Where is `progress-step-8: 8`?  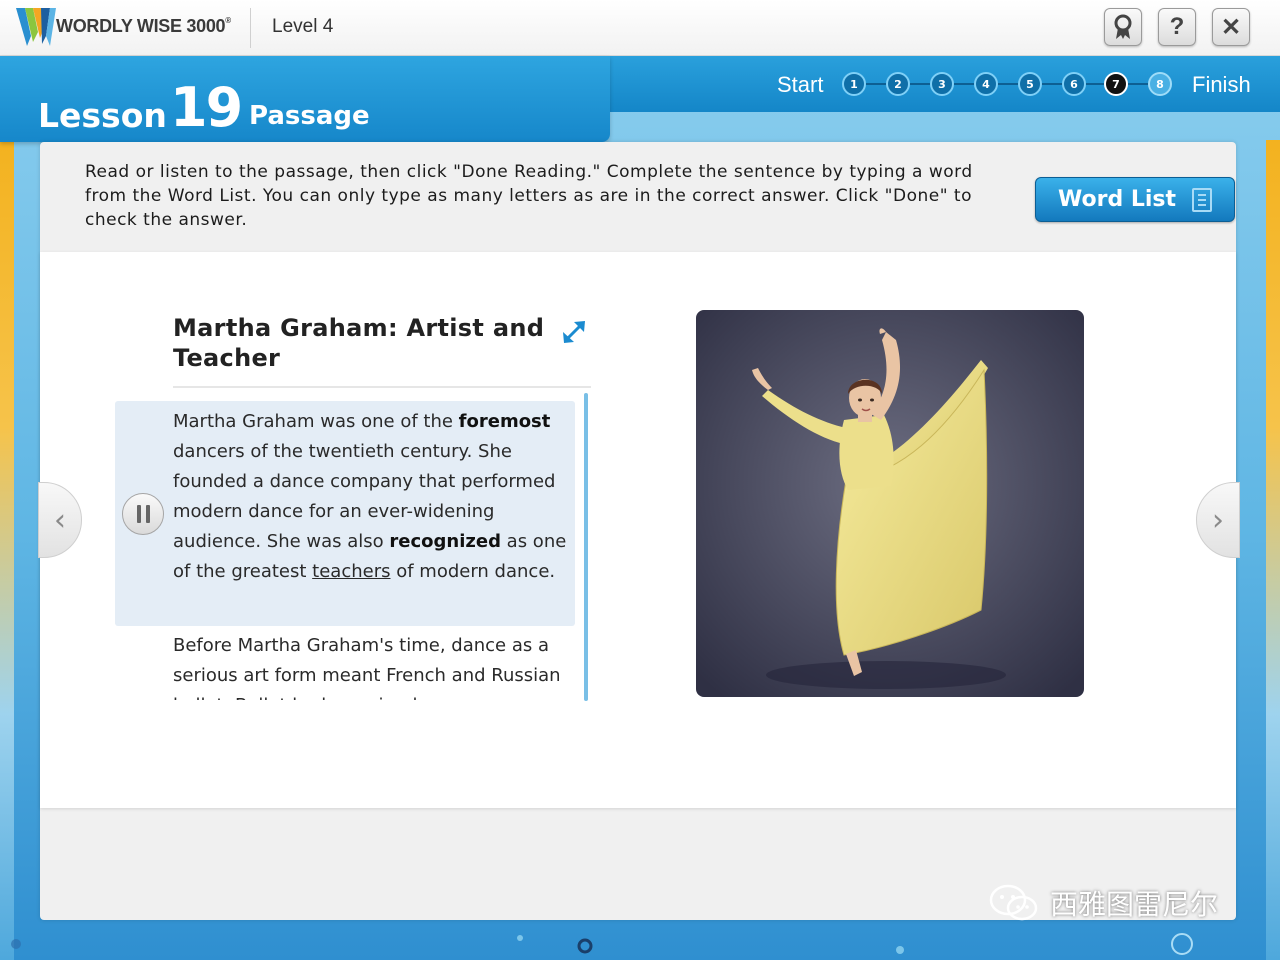
progress-step-8: 8 is located at coordinates (1160, 84).